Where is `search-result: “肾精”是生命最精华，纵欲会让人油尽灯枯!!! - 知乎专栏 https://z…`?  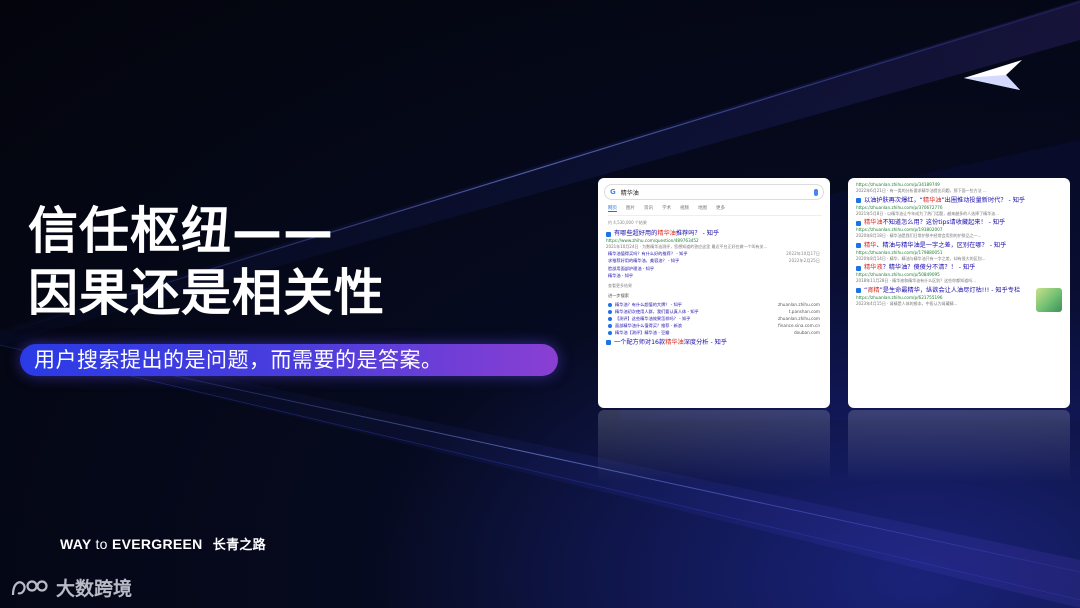
search-result: “肾精”是生命最精华，纵欲会让人油尽灯枯!!! - 知乎专栏 https://z… is located at coordinates (938, 296).